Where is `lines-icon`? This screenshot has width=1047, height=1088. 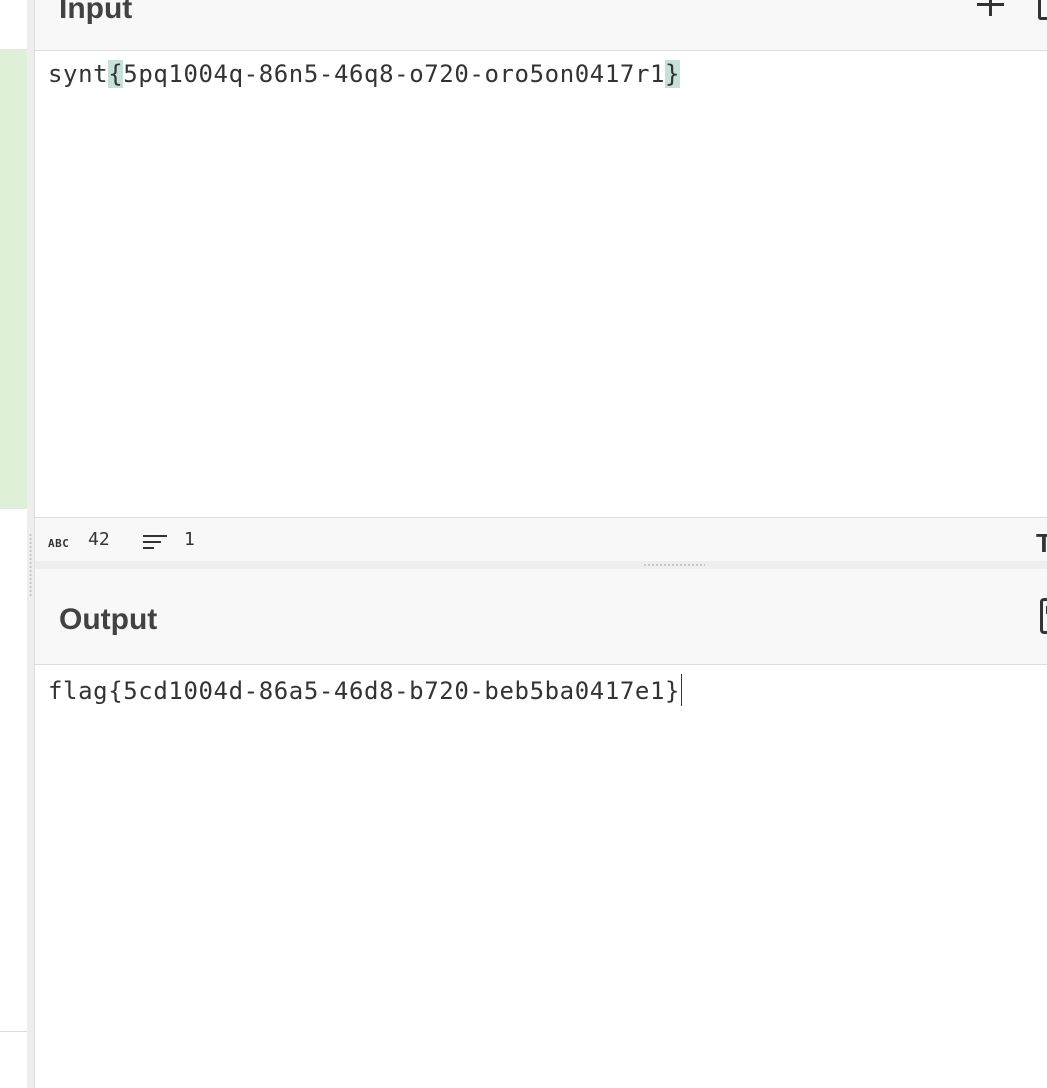 lines-icon is located at coordinates (156, 542).